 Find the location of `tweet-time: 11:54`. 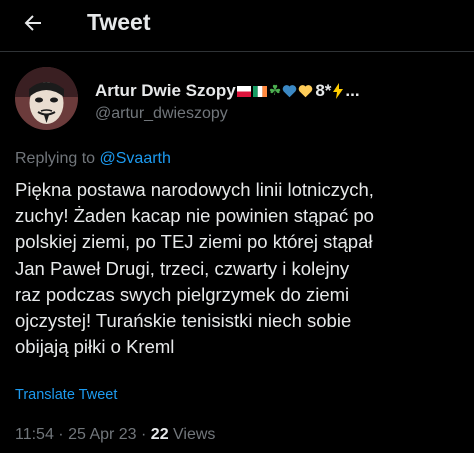

tweet-time: 11:54 is located at coordinates (34, 434).